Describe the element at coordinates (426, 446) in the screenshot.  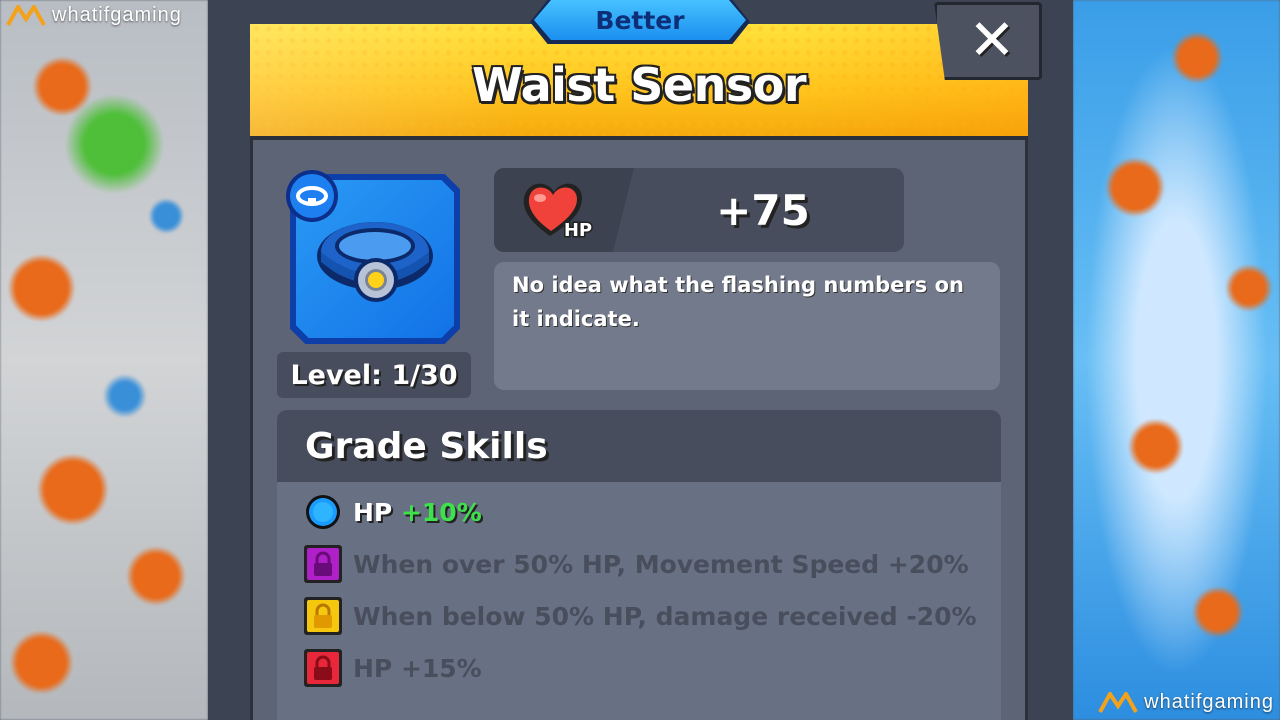
I see `grade-skills-heading: Grade Skills` at that location.